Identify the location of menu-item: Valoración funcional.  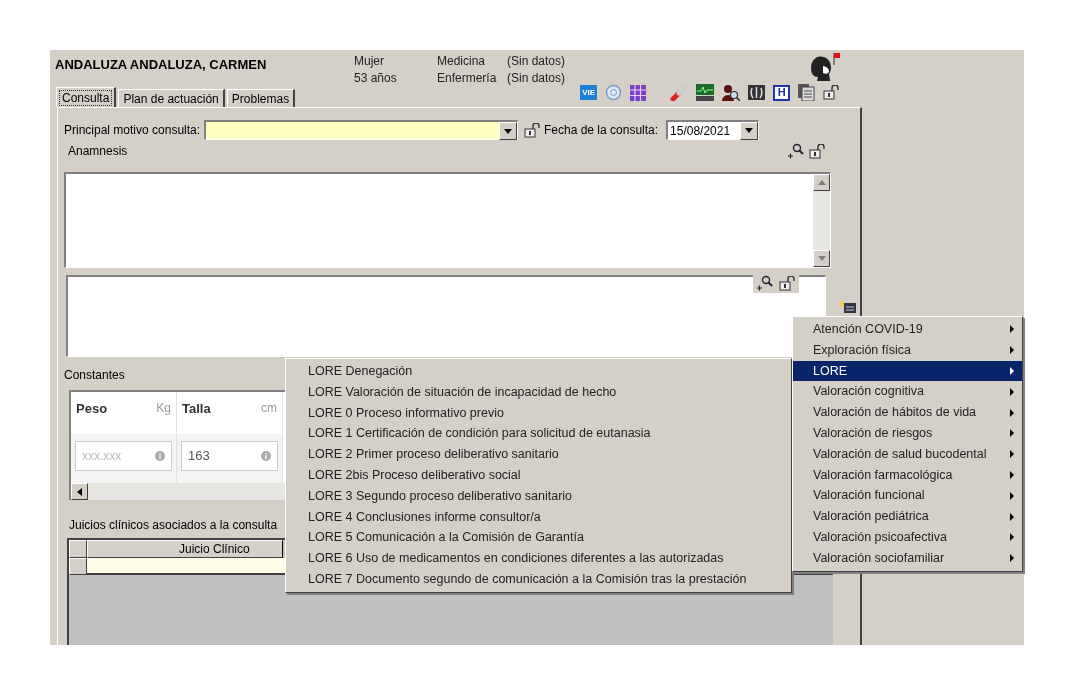
(907, 496).